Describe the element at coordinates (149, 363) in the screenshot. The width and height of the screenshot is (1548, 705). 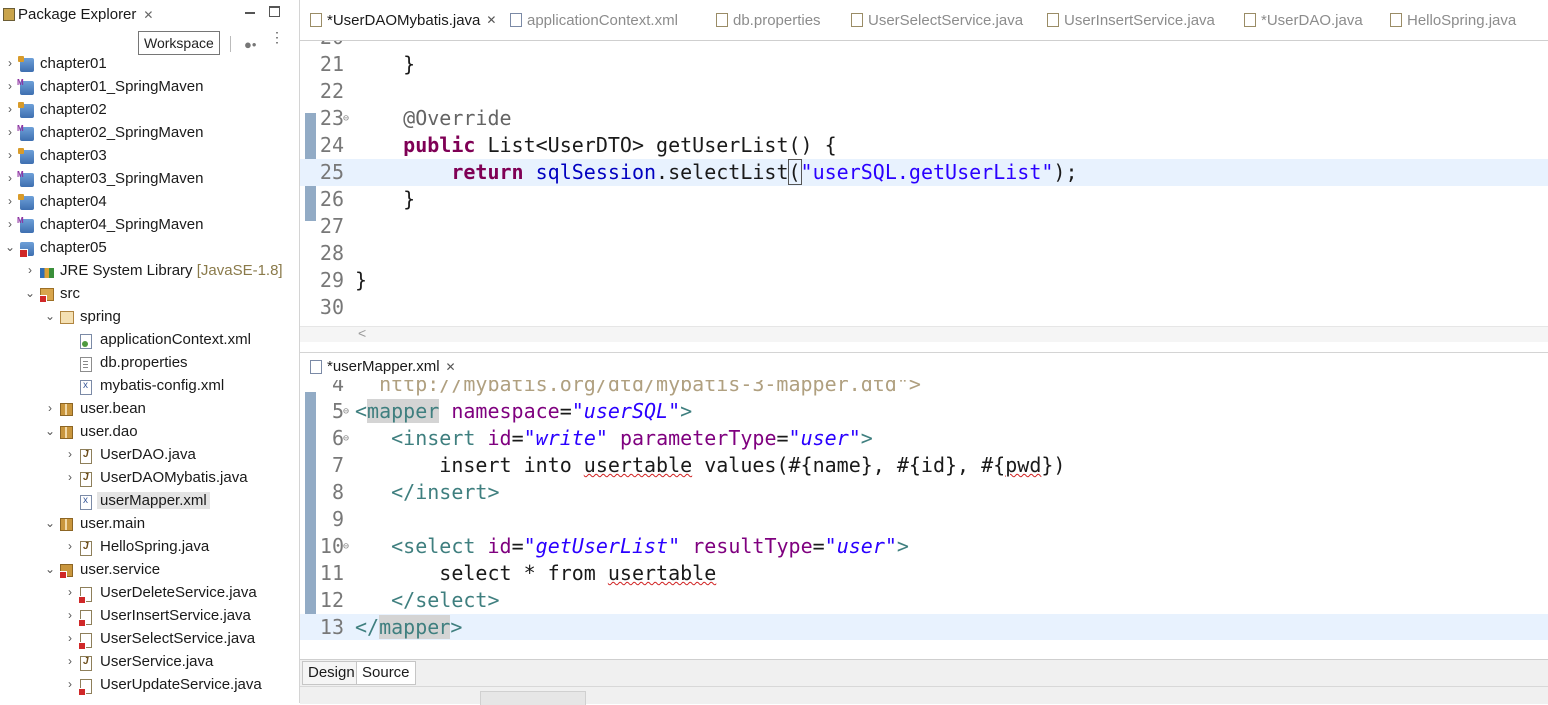
I see `tree-item: db.properties` at that location.